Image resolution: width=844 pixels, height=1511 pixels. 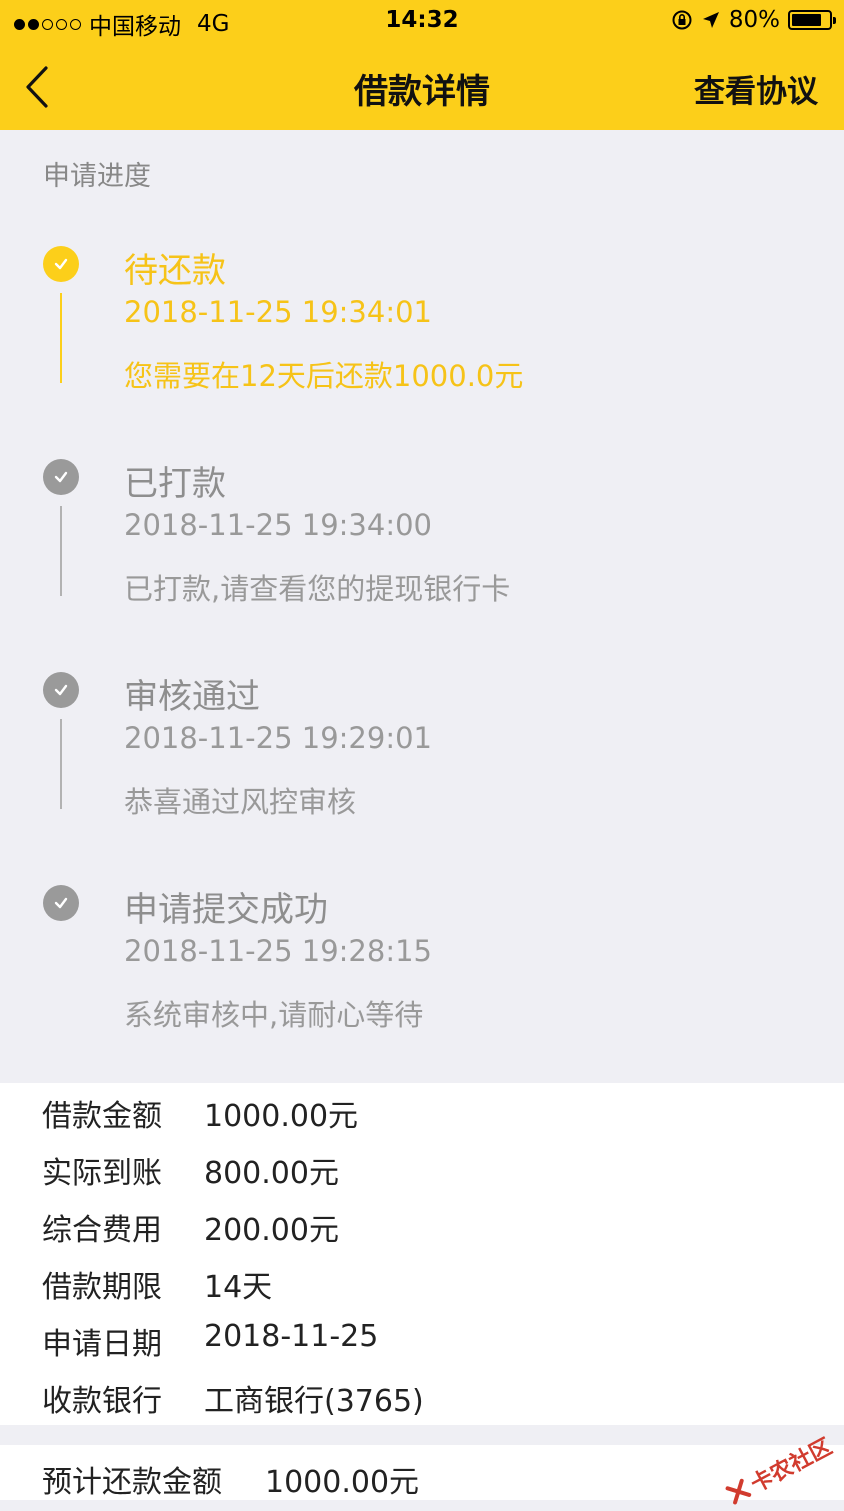 What do you see at coordinates (175, 271) in the screenshot?
I see `step-title: 待还款` at bounding box center [175, 271].